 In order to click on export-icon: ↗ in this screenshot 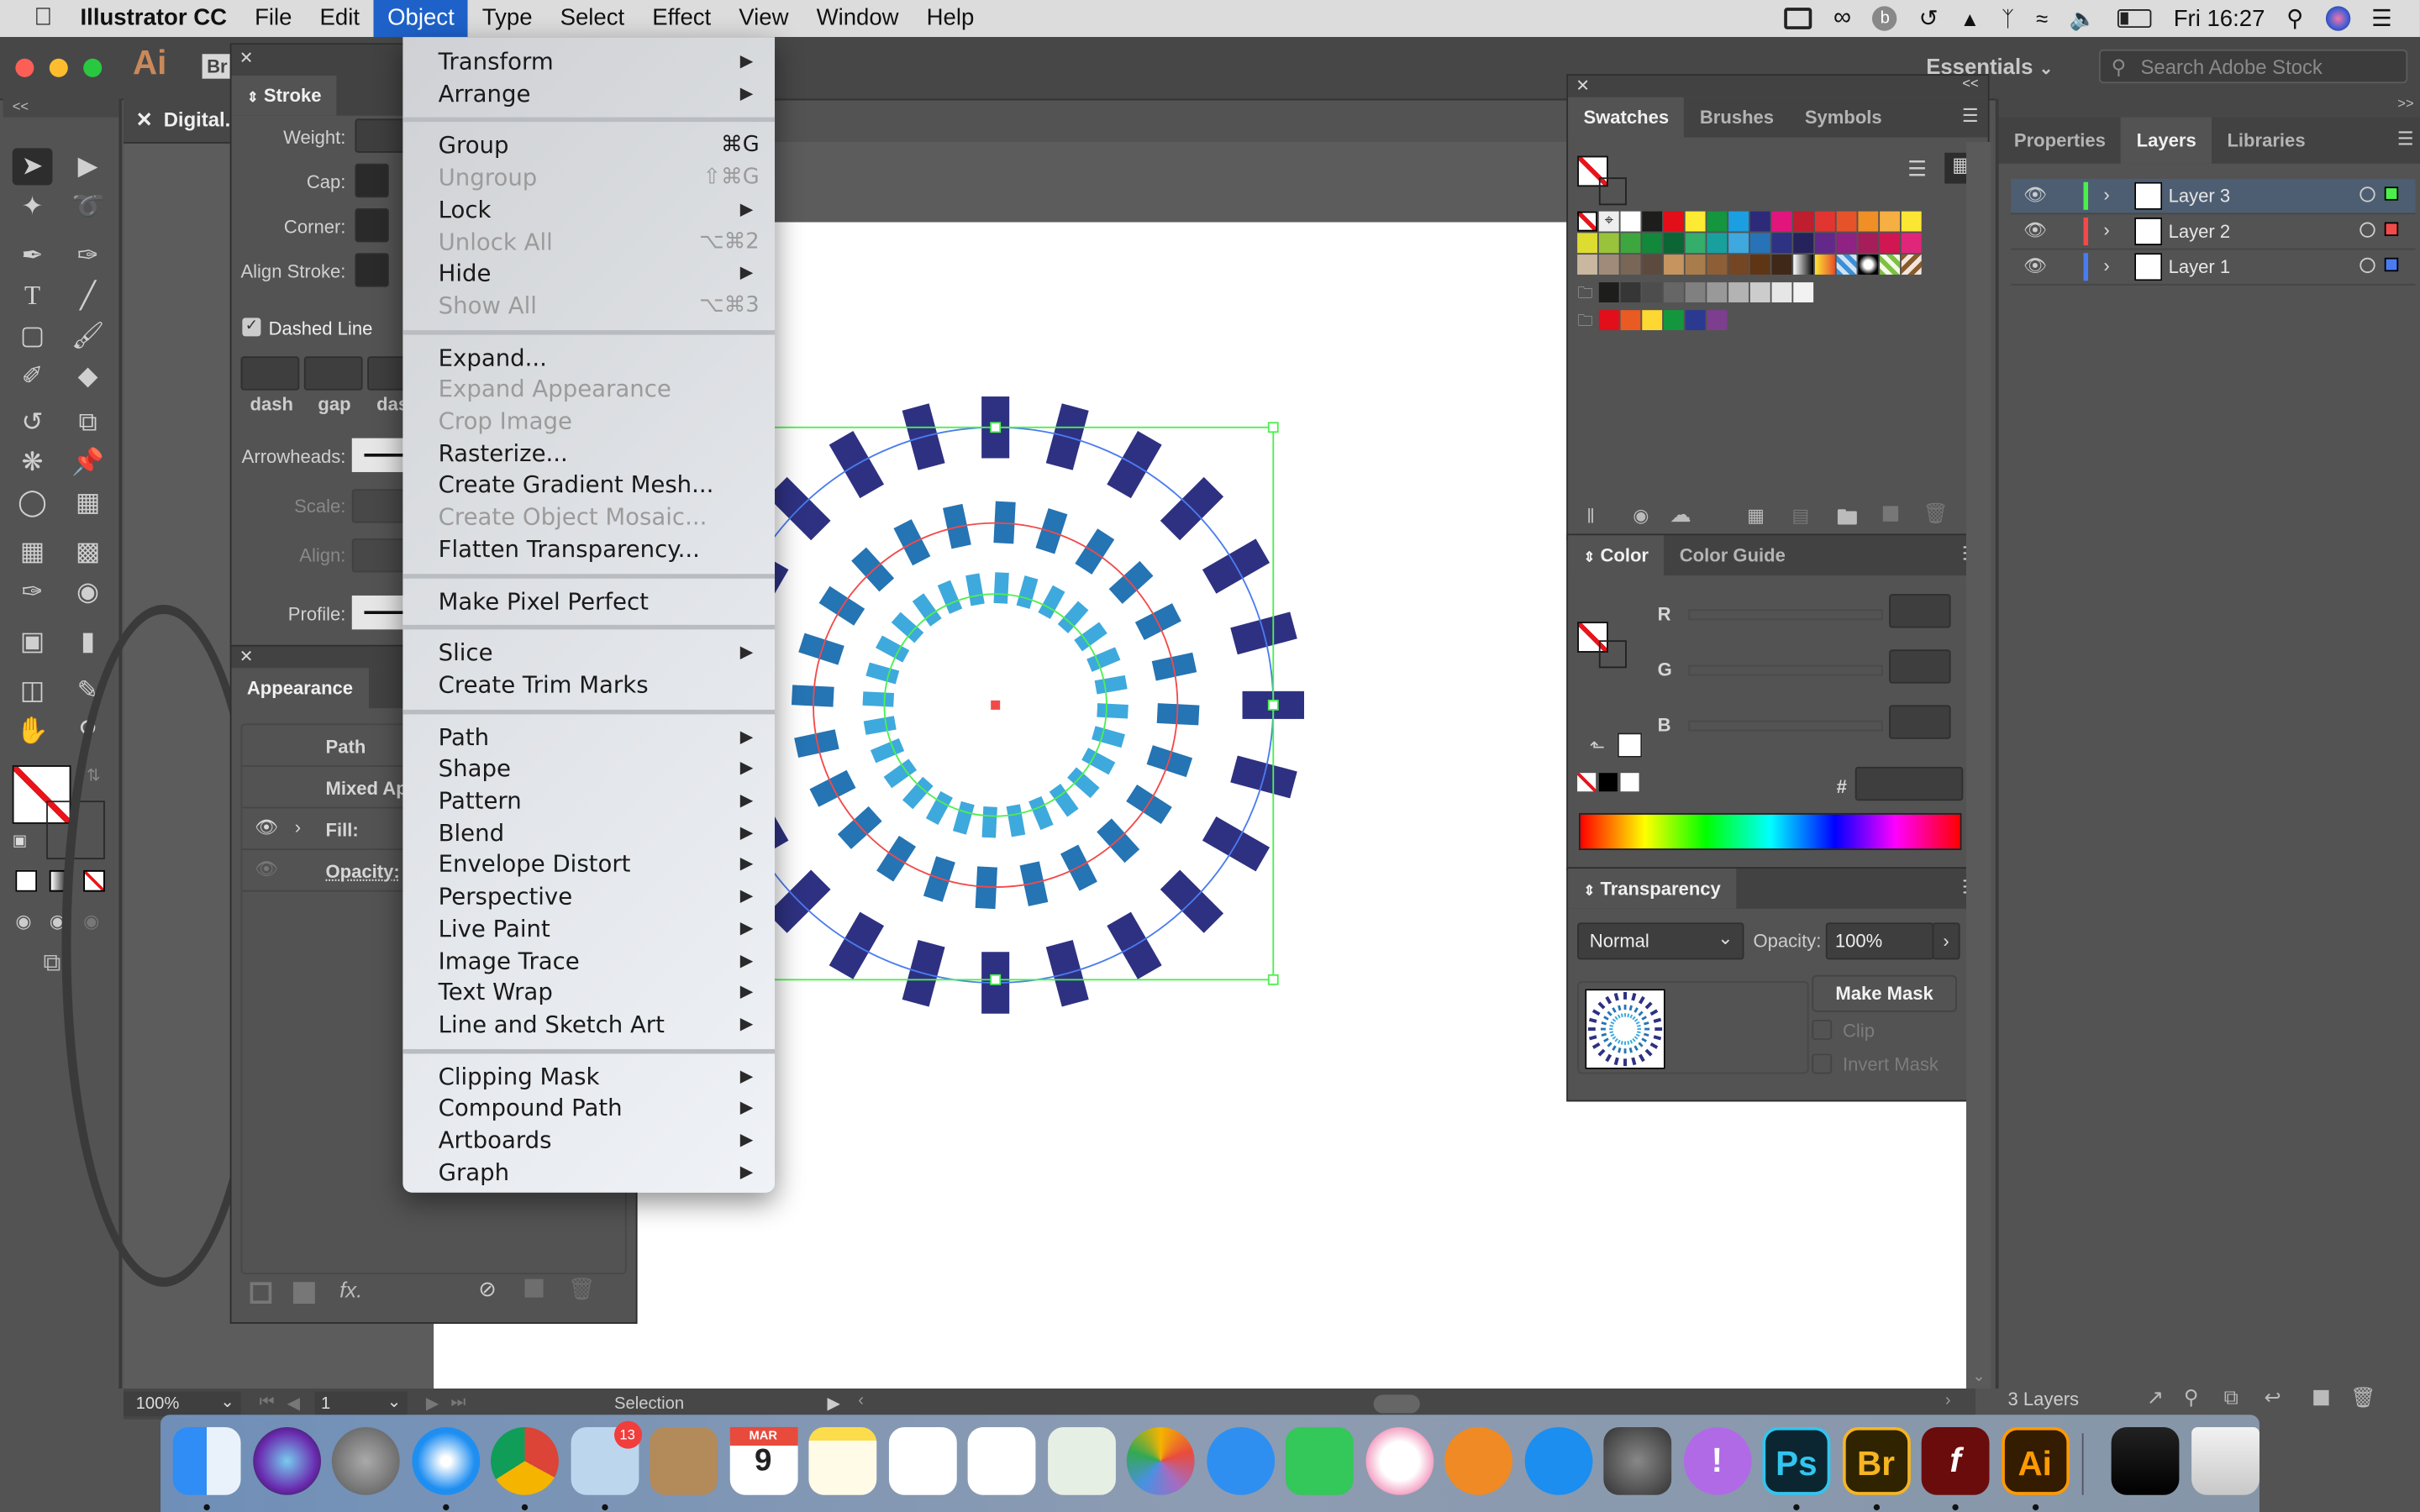, I will do `click(2155, 1397)`.